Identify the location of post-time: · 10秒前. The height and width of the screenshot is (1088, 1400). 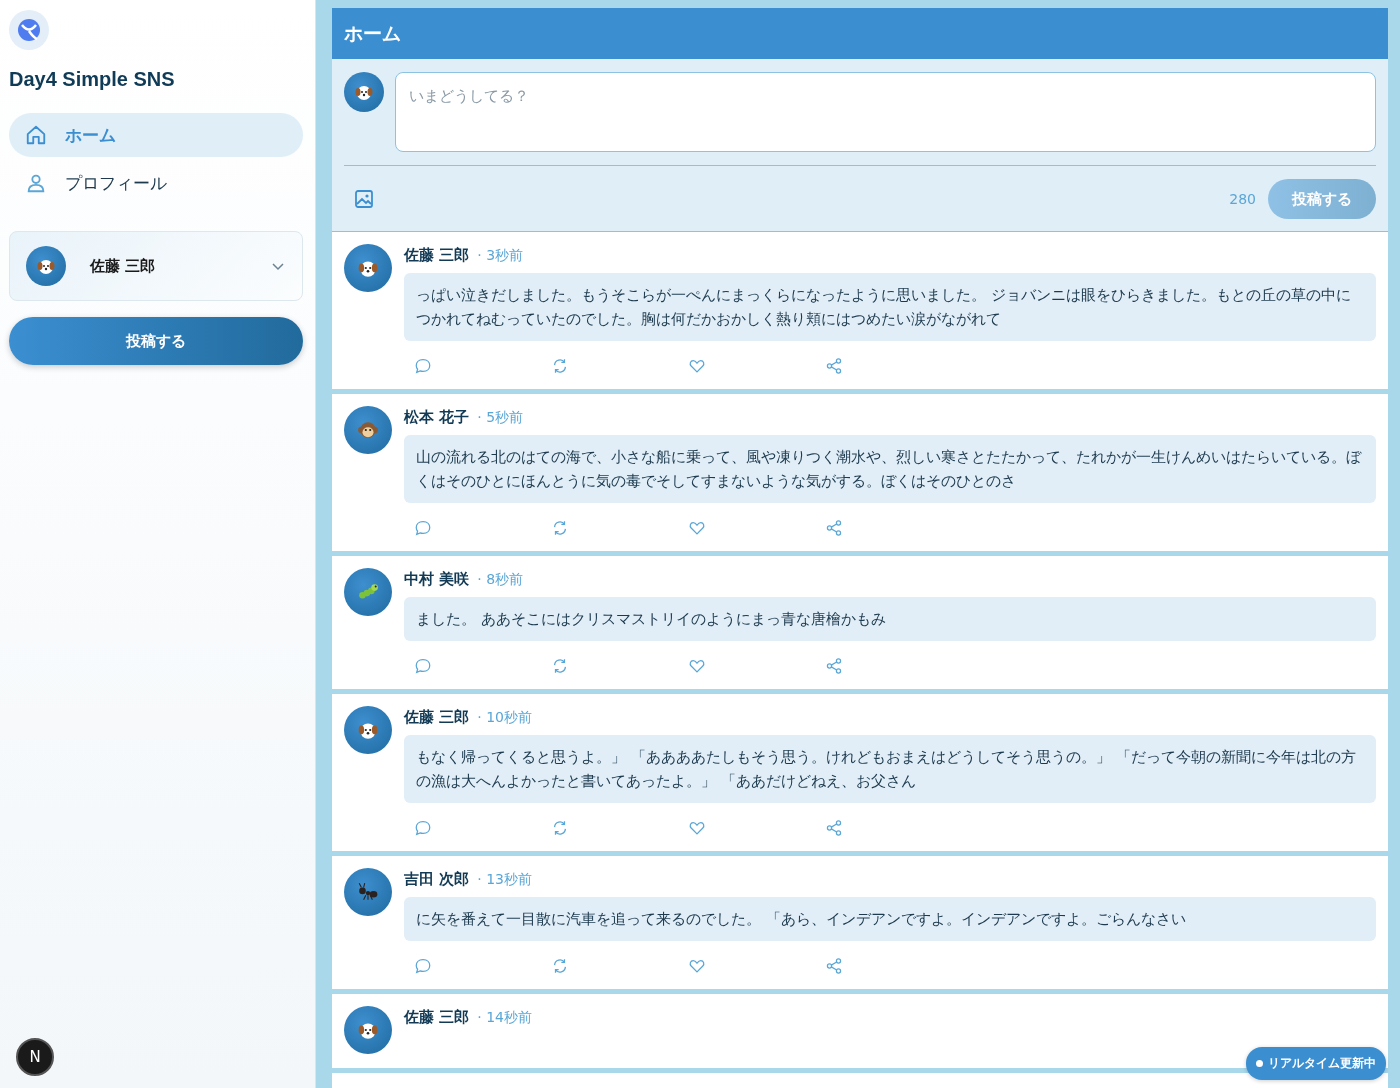
(504, 718).